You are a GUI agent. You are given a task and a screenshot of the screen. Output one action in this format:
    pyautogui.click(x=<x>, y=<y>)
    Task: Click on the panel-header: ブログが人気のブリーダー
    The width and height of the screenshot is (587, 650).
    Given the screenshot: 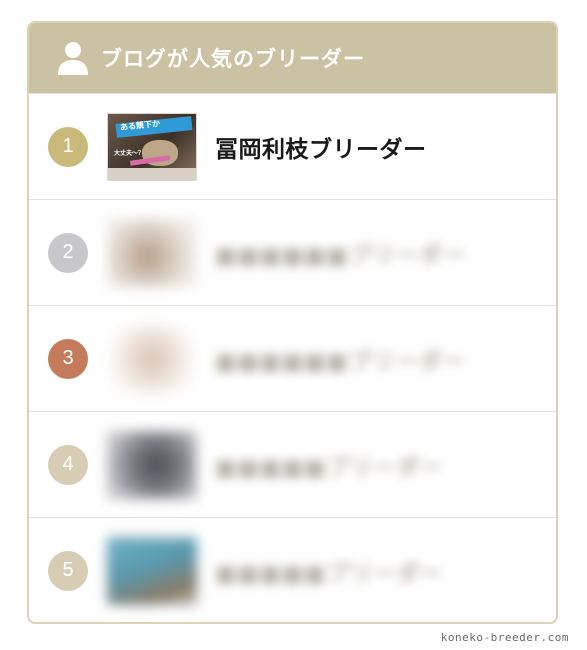 What is the action you would take?
    pyautogui.click(x=292, y=58)
    